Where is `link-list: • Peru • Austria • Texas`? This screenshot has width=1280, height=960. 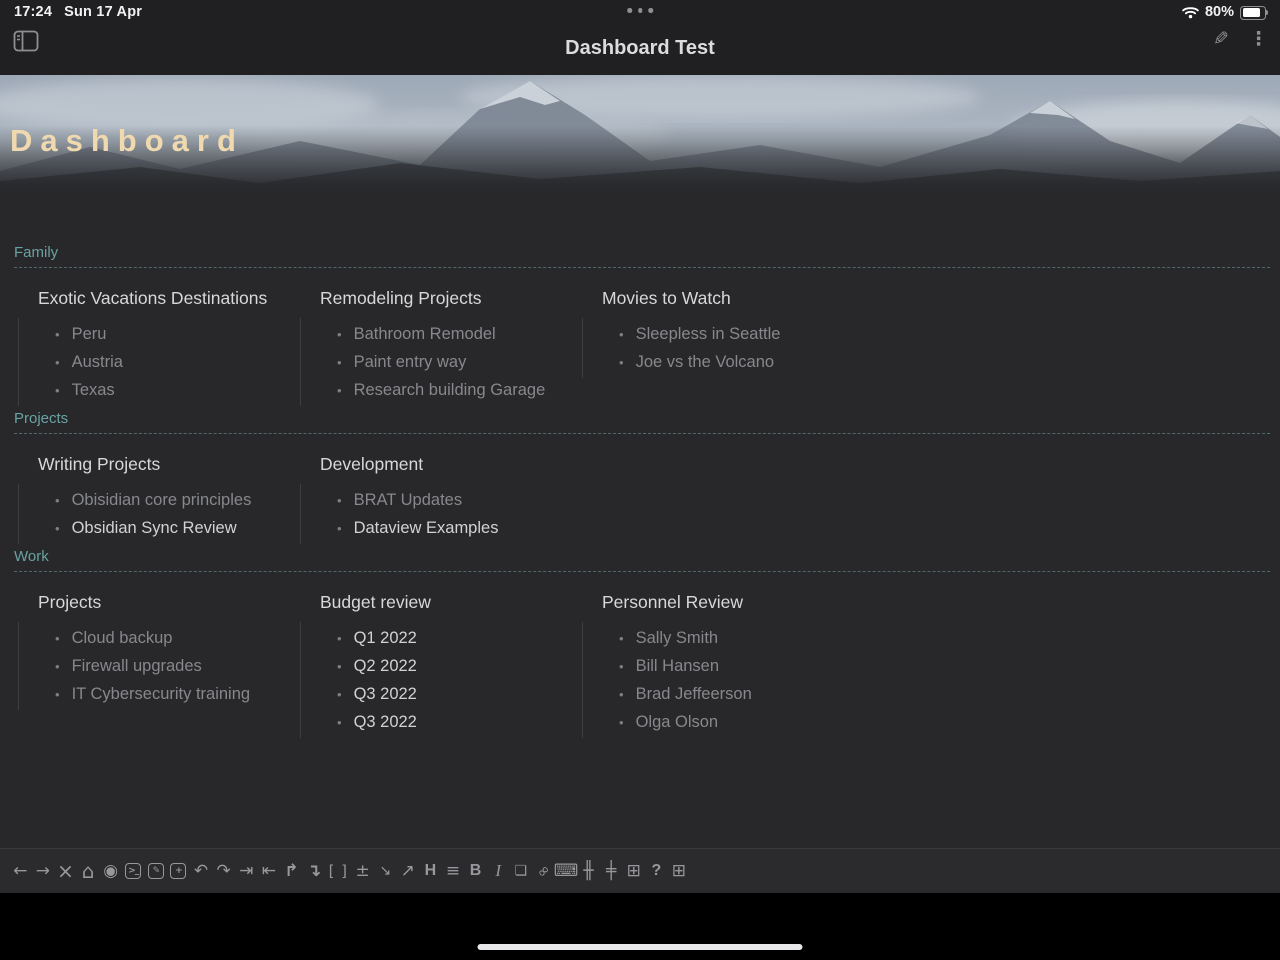 link-list: • Peru • Austria • Texas is located at coordinates (159, 362).